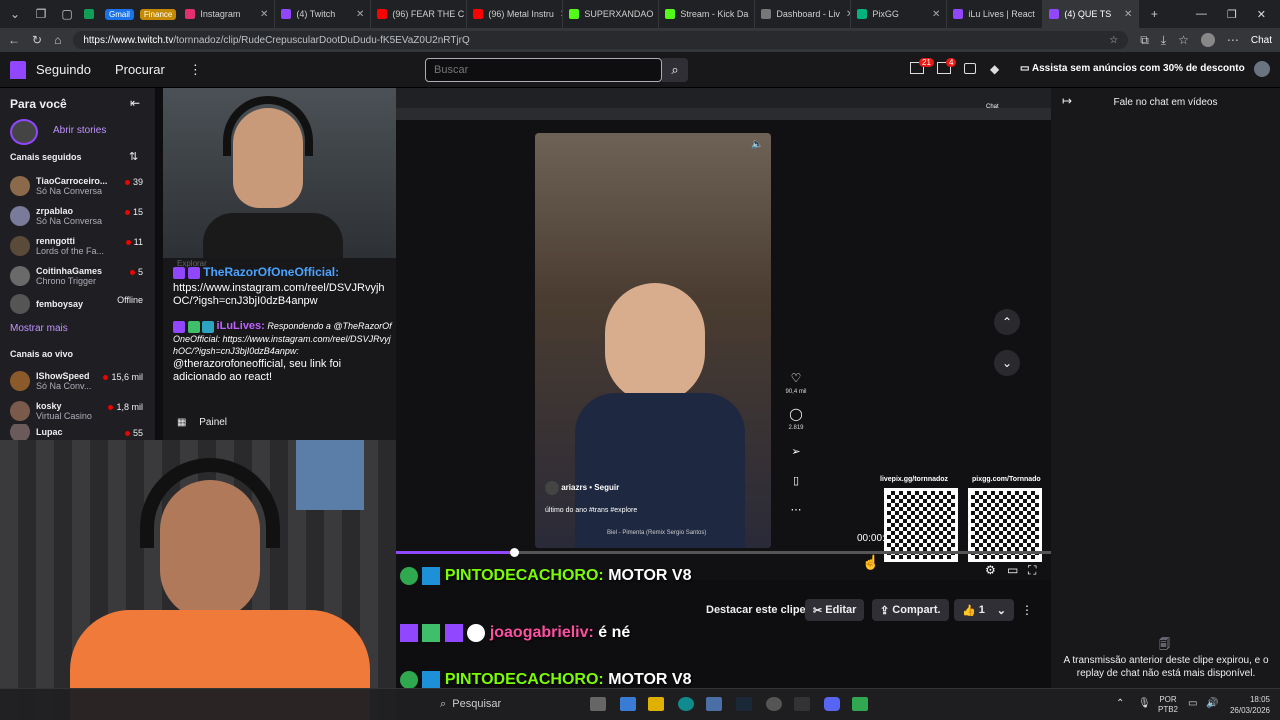 This screenshot has height=720, width=1280. I want to click on close-window-icon: ✕, so click(1261, 14).